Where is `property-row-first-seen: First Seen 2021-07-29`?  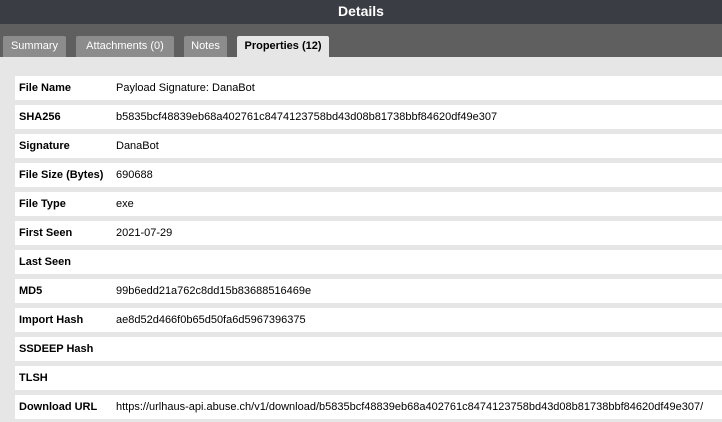 property-row-first-seen: First Seen 2021-07-29 is located at coordinates (368, 233).